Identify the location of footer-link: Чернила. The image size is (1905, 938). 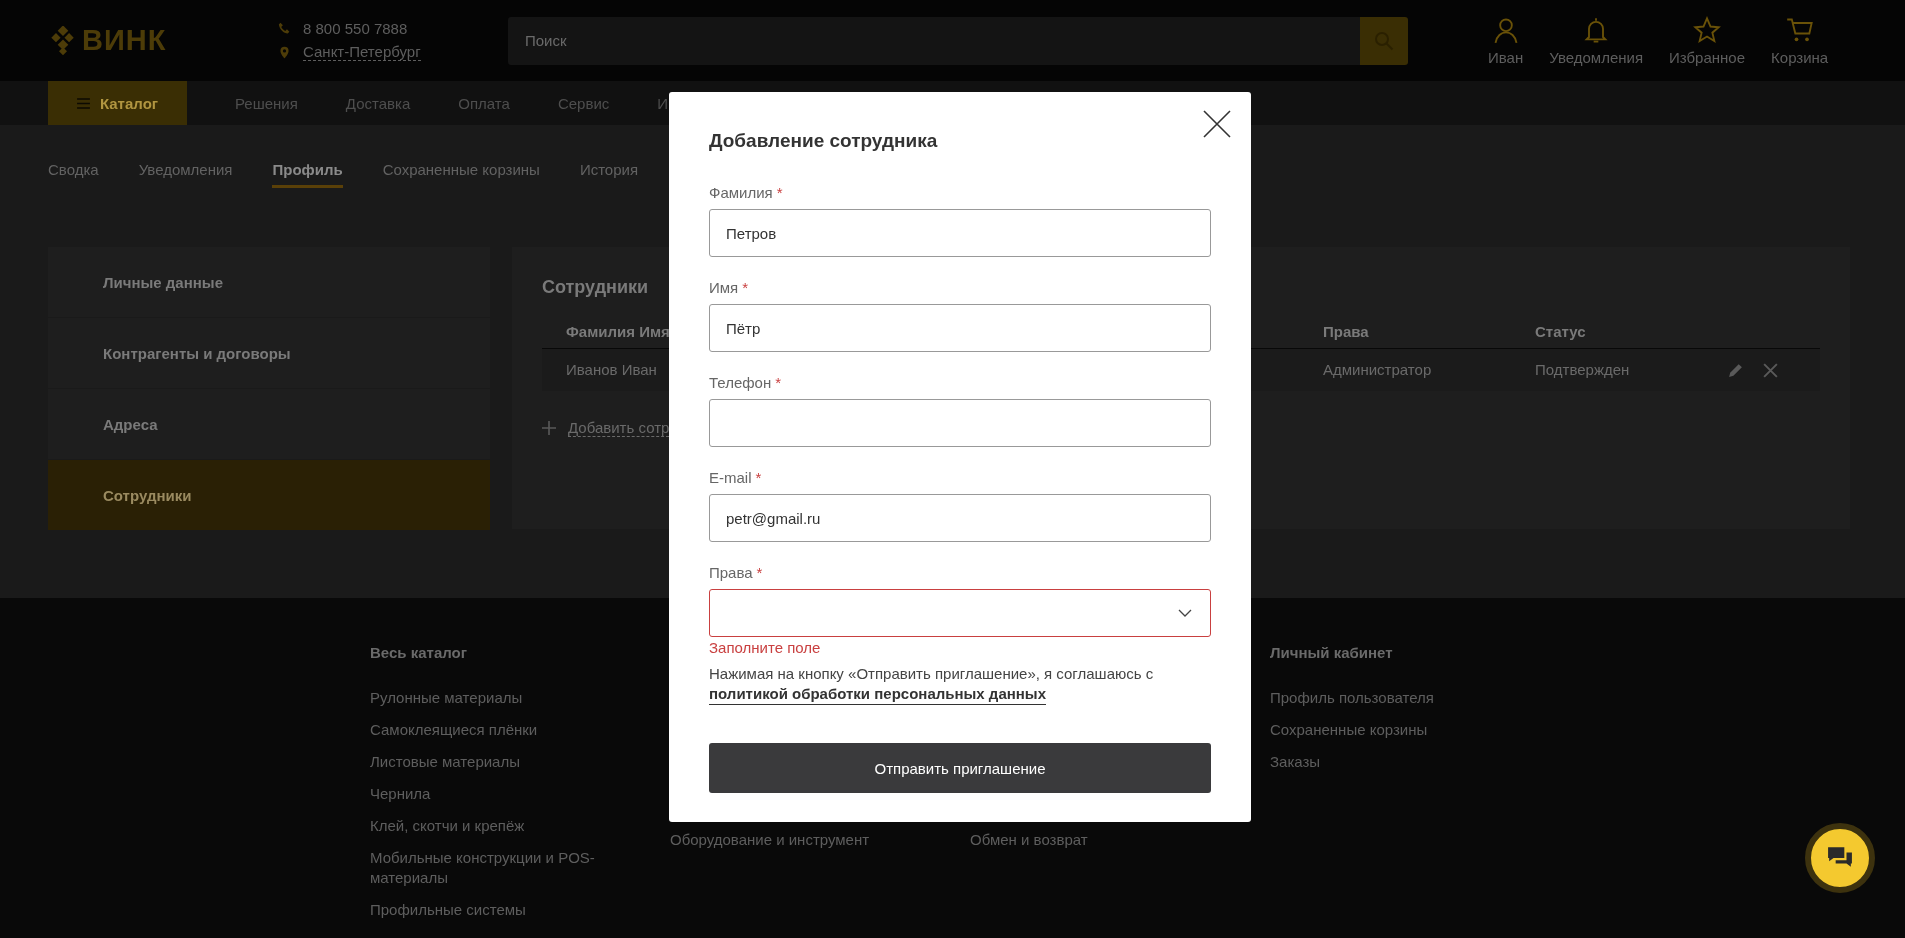
(485, 794).